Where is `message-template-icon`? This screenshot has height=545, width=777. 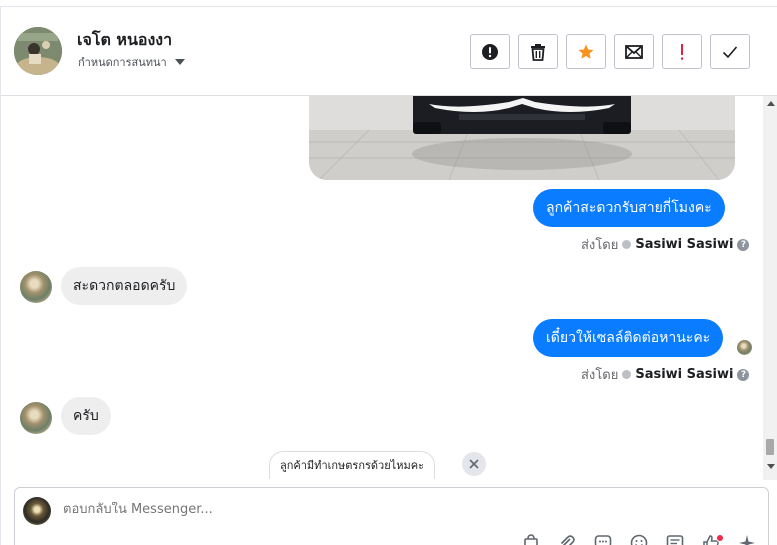
message-template-icon is located at coordinates (675, 540).